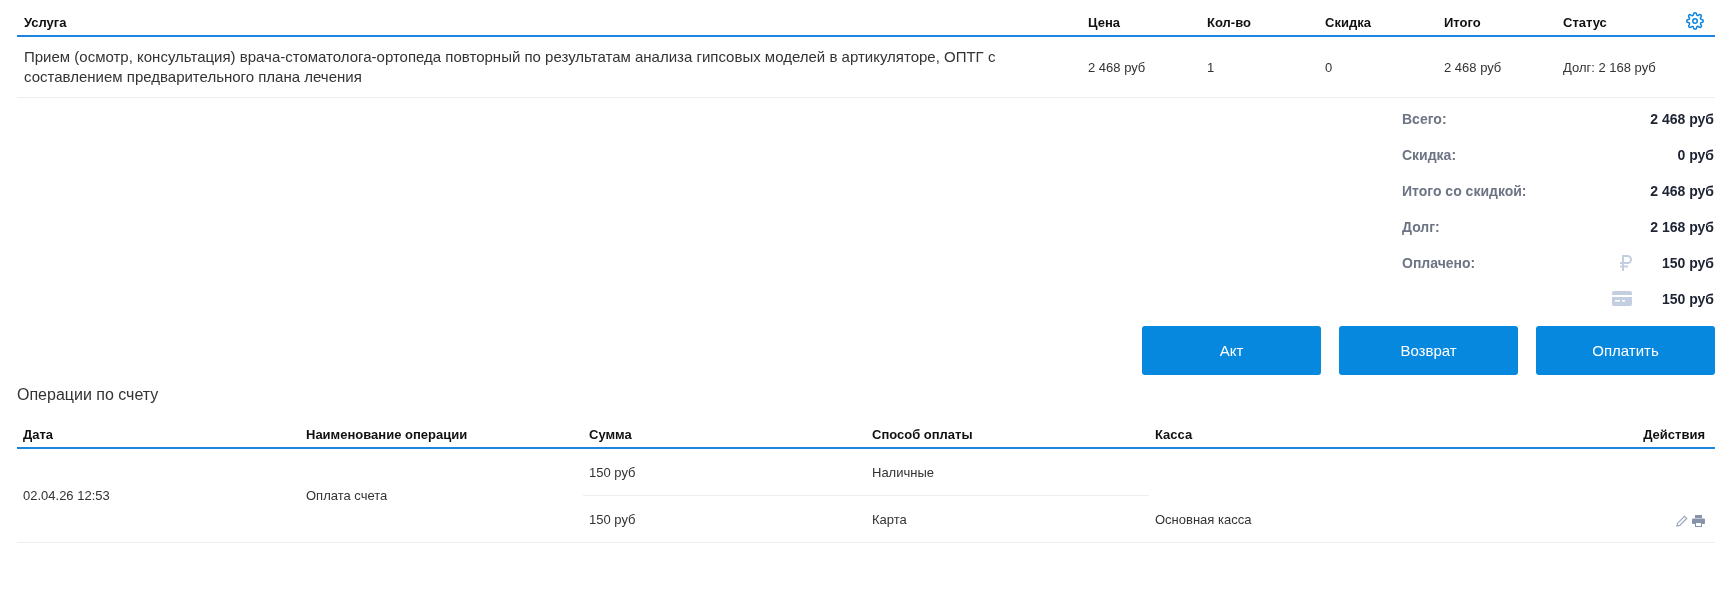 Image resolution: width=1733 pixels, height=598 pixels. What do you see at coordinates (549, 18) in the screenshot?
I see `column-header: Услуга` at bounding box center [549, 18].